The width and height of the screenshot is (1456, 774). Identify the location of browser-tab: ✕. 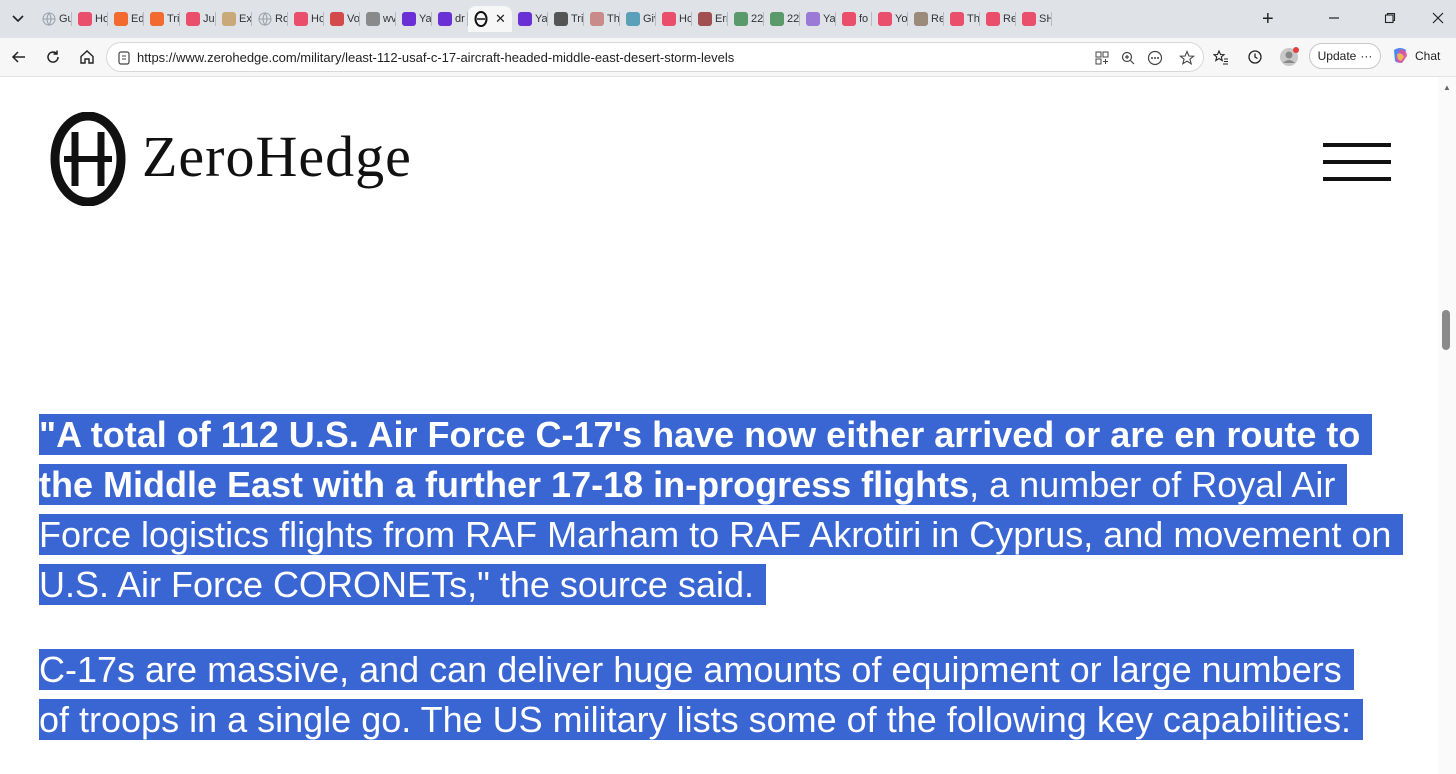
(490, 19).